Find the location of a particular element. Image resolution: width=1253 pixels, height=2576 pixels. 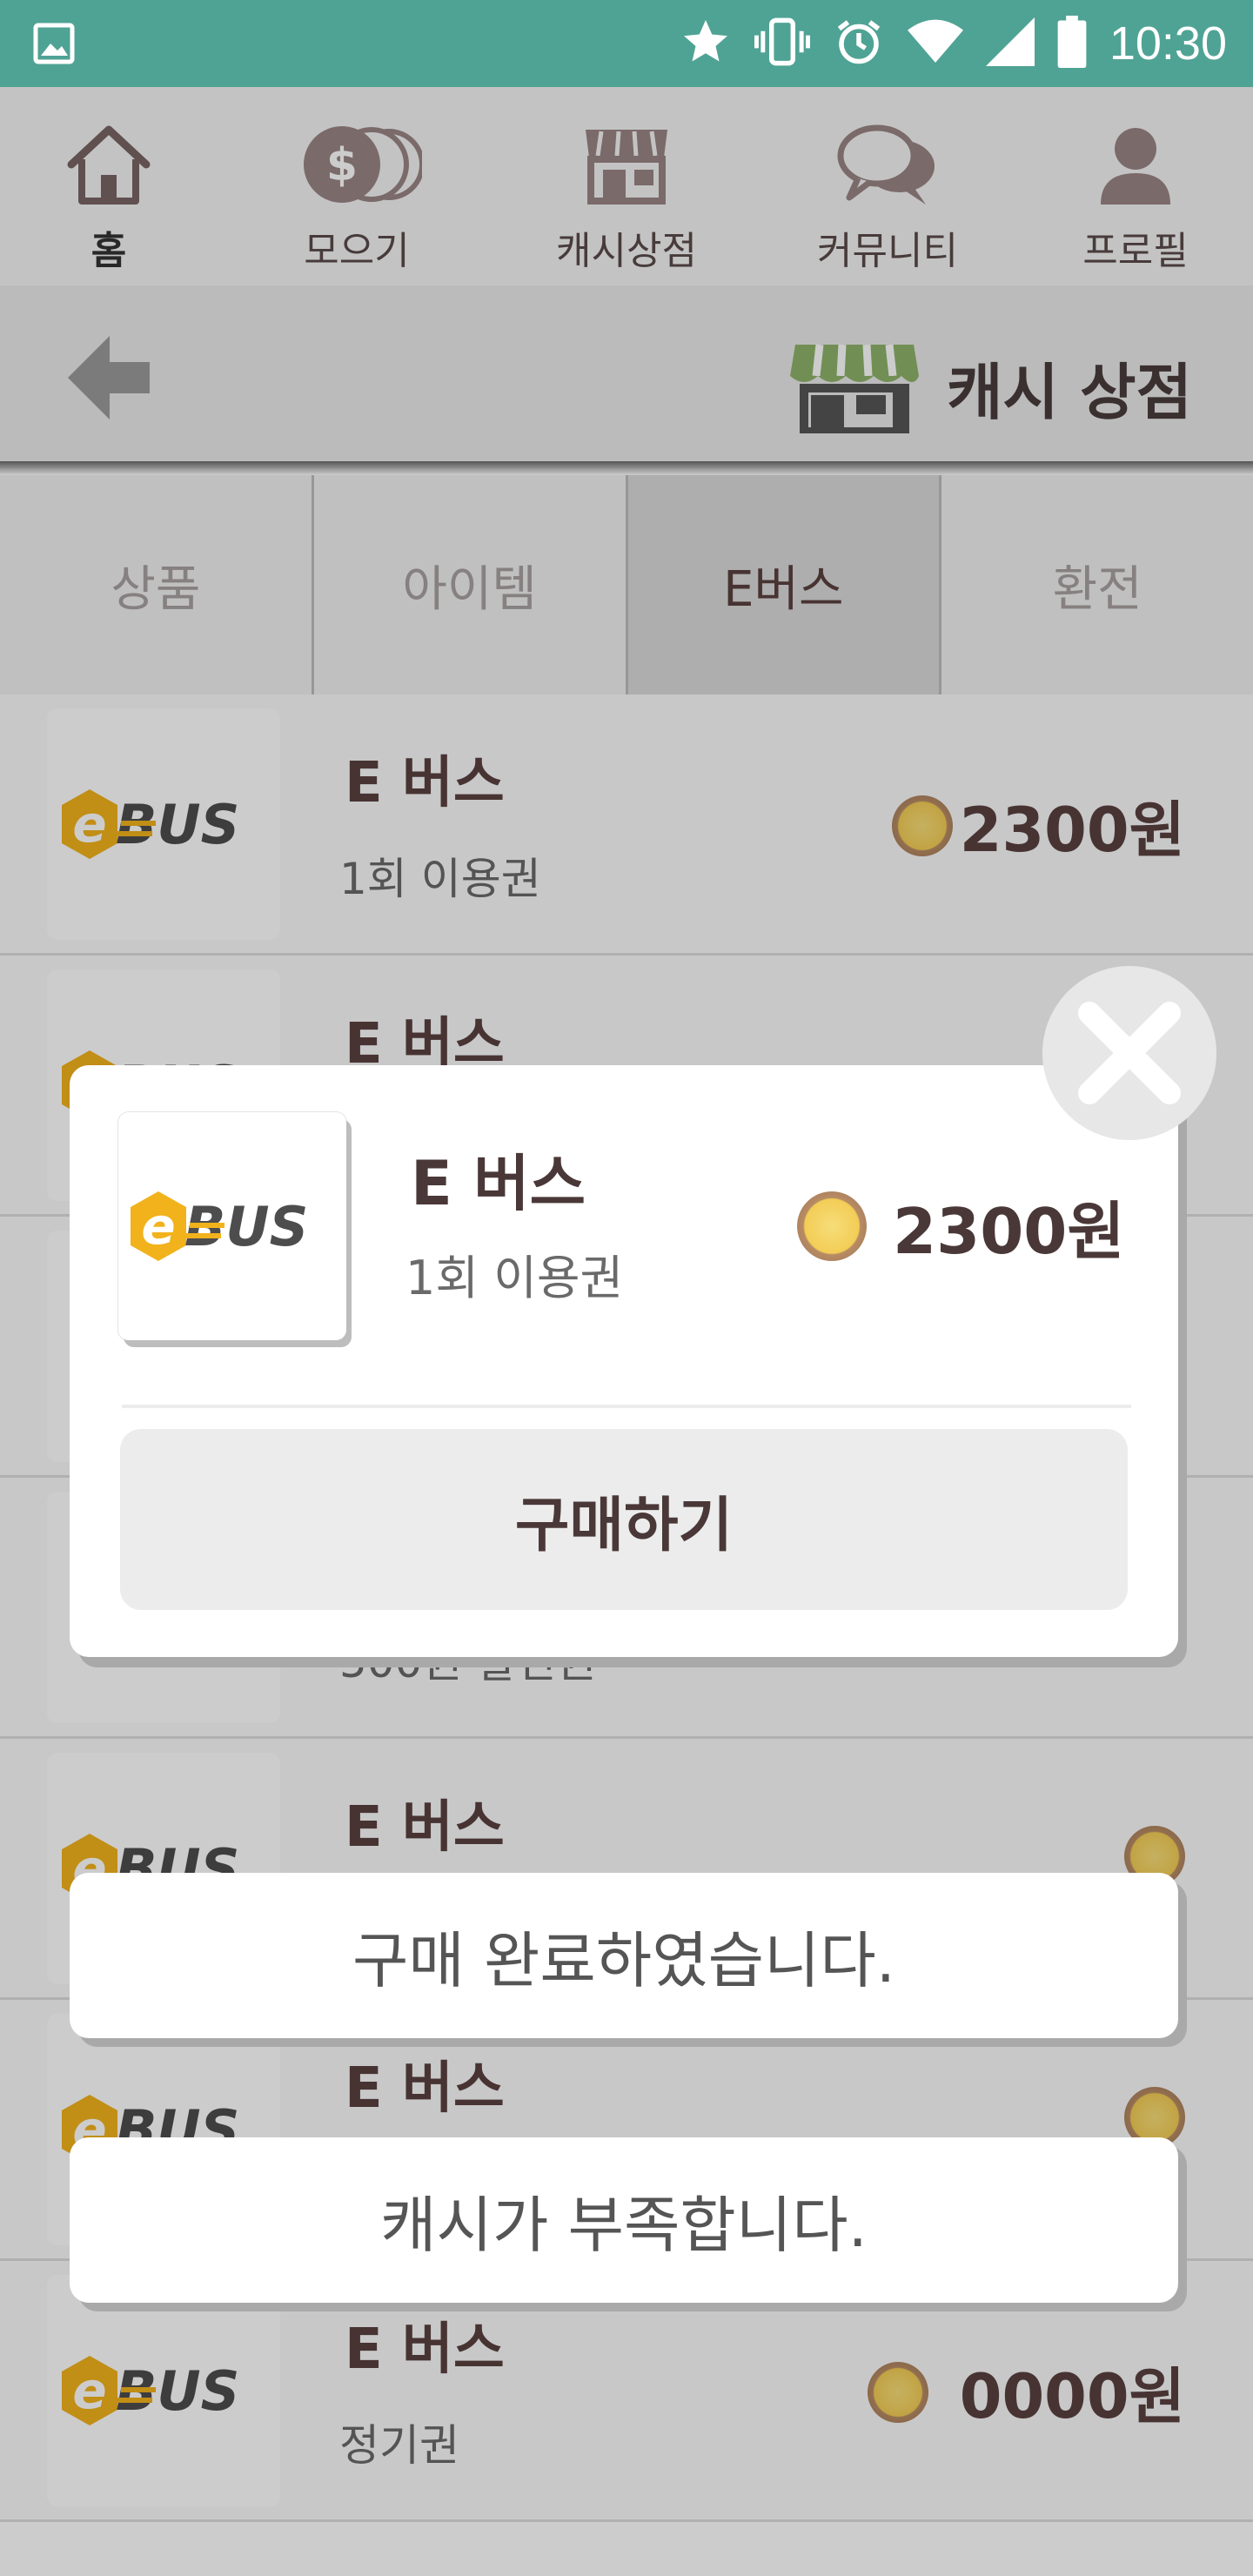

alarm-icon is located at coordinates (859, 43).